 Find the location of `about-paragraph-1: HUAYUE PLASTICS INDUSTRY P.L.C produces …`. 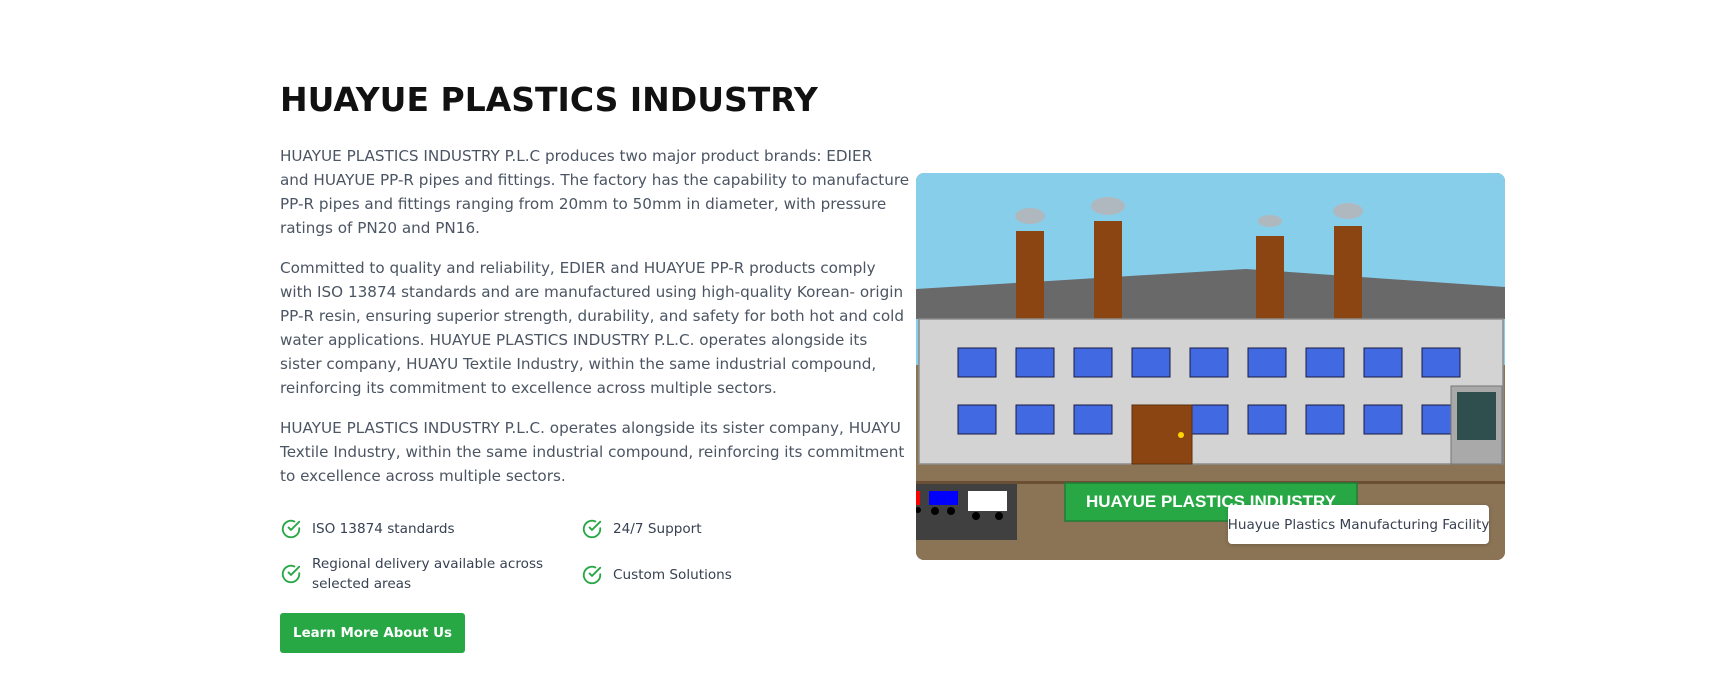

about-paragraph-1: HUAYUE PLASTICS INDUSTRY P.L.C produces … is located at coordinates (594, 192).